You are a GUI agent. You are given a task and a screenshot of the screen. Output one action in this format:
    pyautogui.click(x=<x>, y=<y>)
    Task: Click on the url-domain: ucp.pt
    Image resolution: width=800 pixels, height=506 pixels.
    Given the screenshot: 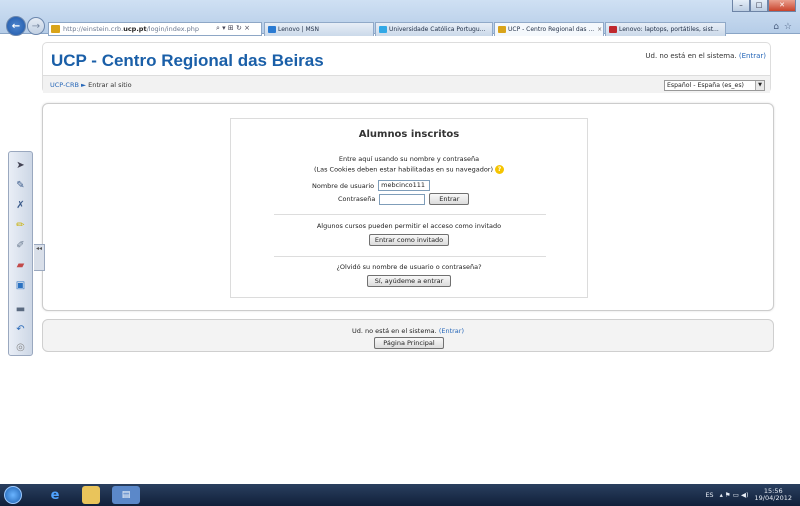 What is the action you would take?
    pyautogui.click(x=135, y=29)
    